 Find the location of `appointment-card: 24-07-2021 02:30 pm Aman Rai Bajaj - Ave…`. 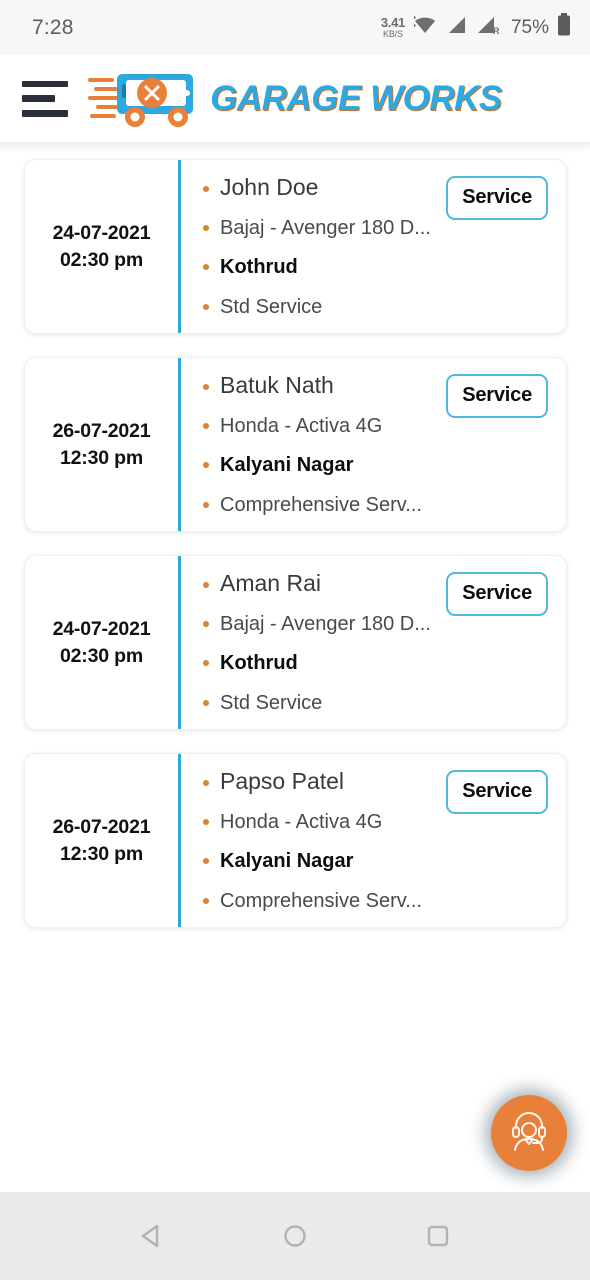

appointment-card: 24-07-2021 02:30 pm Aman Rai Bajaj - Ave… is located at coordinates (295, 642).